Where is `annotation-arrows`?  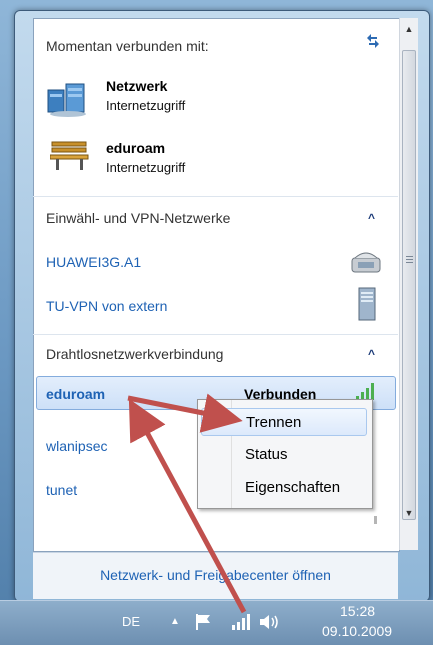
annotation-arrows is located at coordinates (187, 503).